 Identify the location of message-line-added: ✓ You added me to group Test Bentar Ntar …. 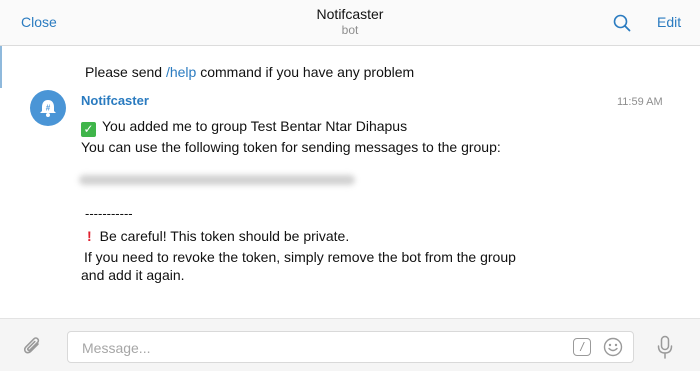
(244, 127).